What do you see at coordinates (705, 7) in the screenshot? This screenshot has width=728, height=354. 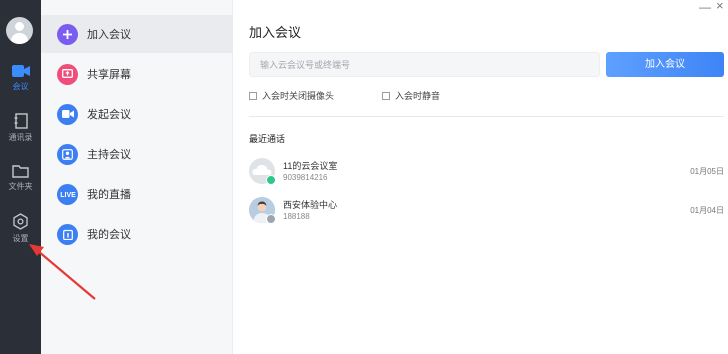 I see `minimize-button: —` at bounding box center [705, 7].